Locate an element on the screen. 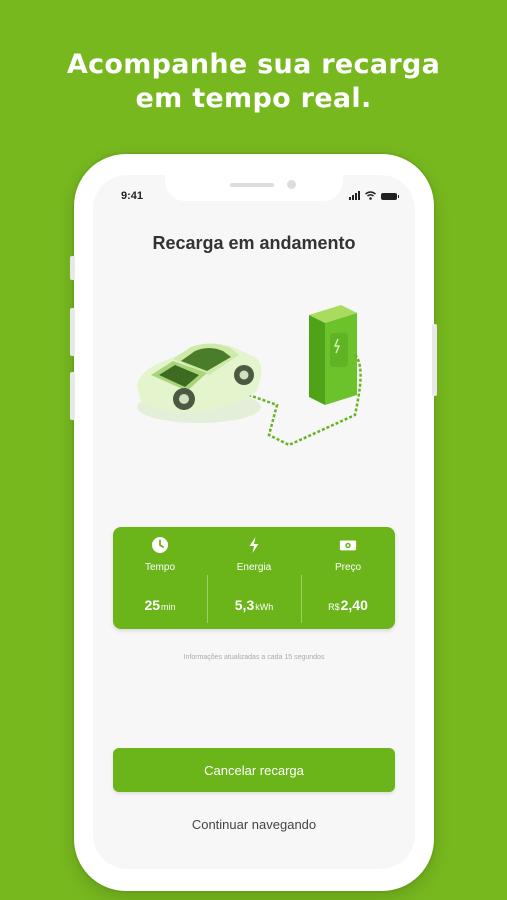 The image size is (507, 900). stat-time-number: 25 is located at coordinates (152, 605).